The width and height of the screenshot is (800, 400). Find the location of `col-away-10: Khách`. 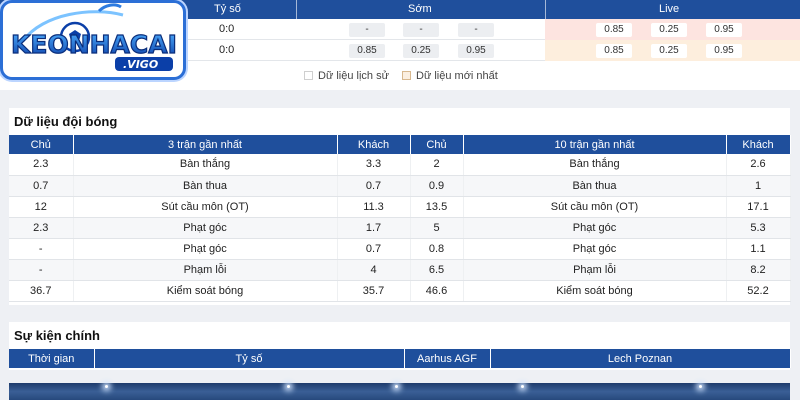

col-away-10: Khách is located at coordinates (758, 144).